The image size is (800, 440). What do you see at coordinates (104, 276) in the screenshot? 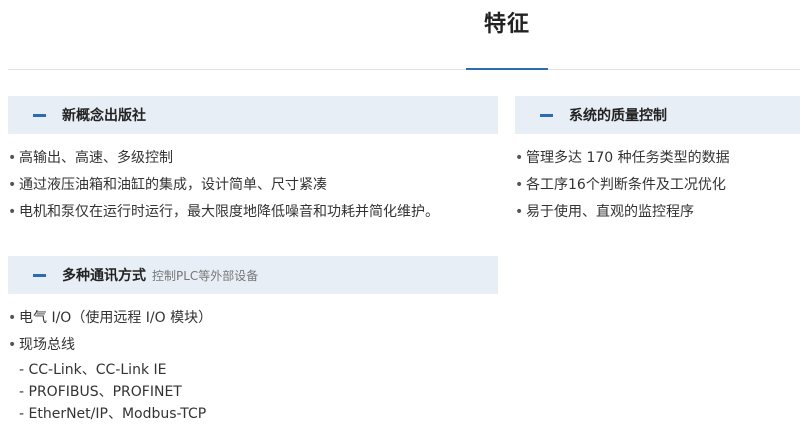
I see `section-title: 多种通讯方式` at bounding box center [104, 276].